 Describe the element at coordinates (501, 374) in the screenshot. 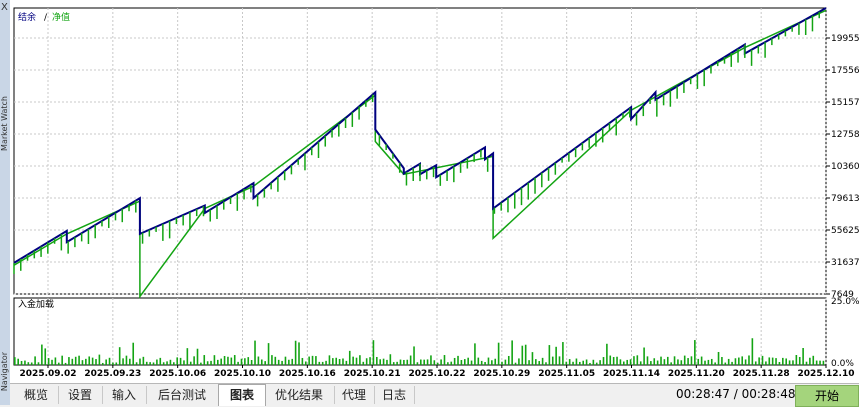

I see `x-tick-label: 2025.10.29` at that location.